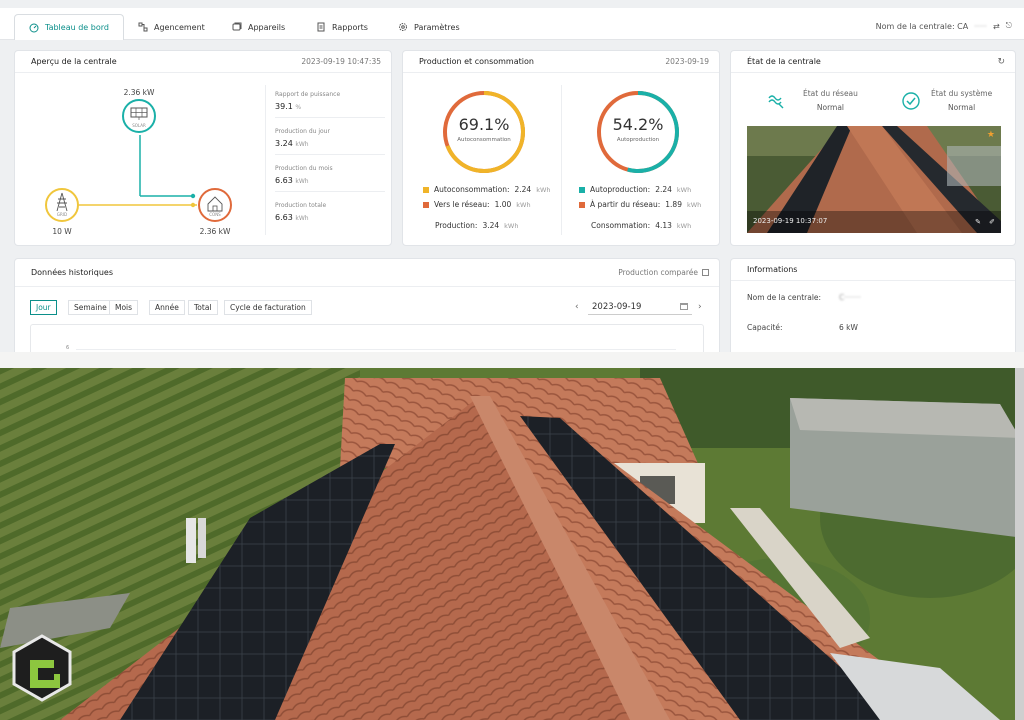 This screenshot has width=1024, height=720. Describe the element at coordinates (472, 189) in the screenshot. I see `legend-label: Autoconsommation:` at that location.